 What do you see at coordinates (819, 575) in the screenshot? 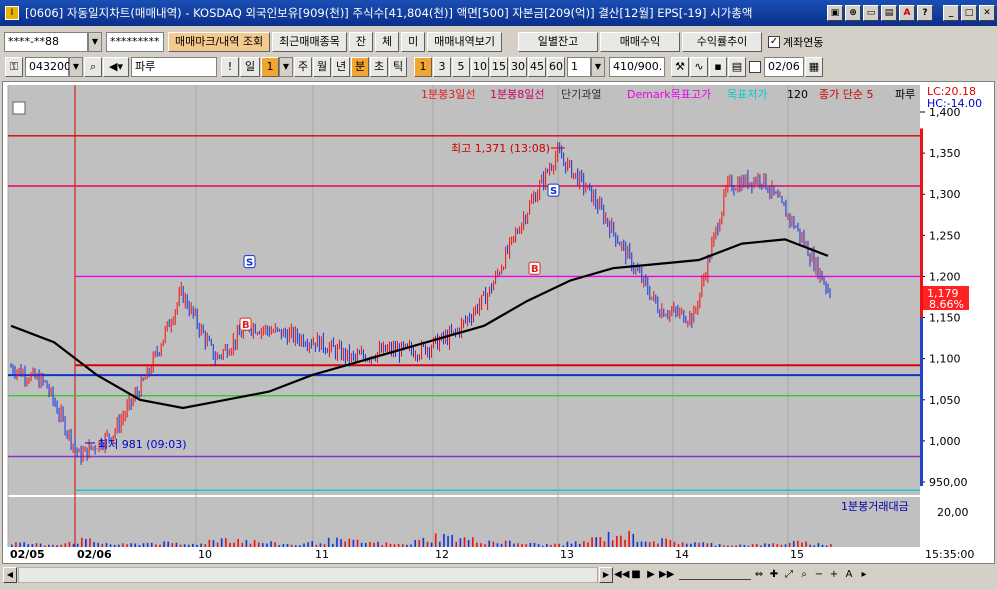
I see `minus-icon: −` at bounding box center [819, 575].